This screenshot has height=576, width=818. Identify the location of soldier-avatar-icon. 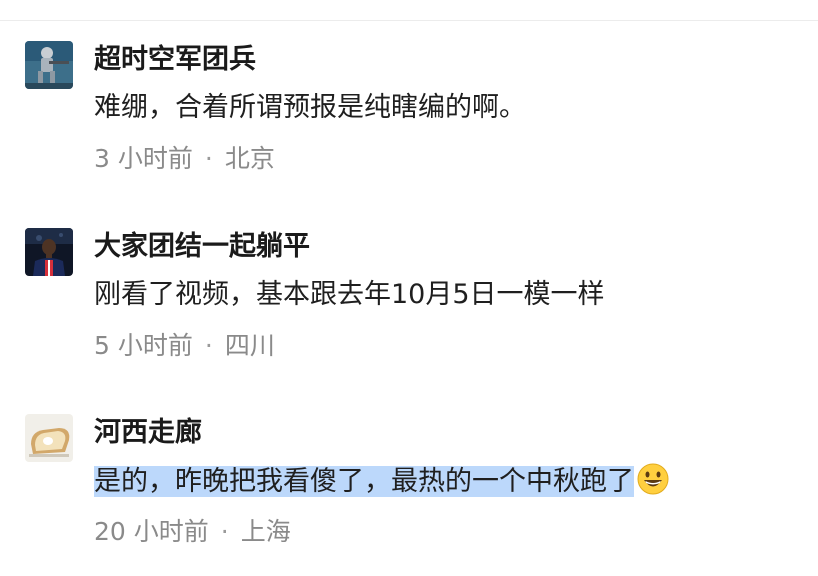
(49, 65).